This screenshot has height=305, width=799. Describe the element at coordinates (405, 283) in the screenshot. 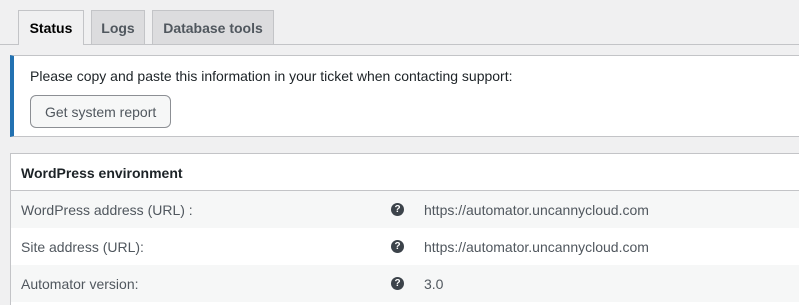

I see `table-row: Automator version: ? 3.0` at that location.